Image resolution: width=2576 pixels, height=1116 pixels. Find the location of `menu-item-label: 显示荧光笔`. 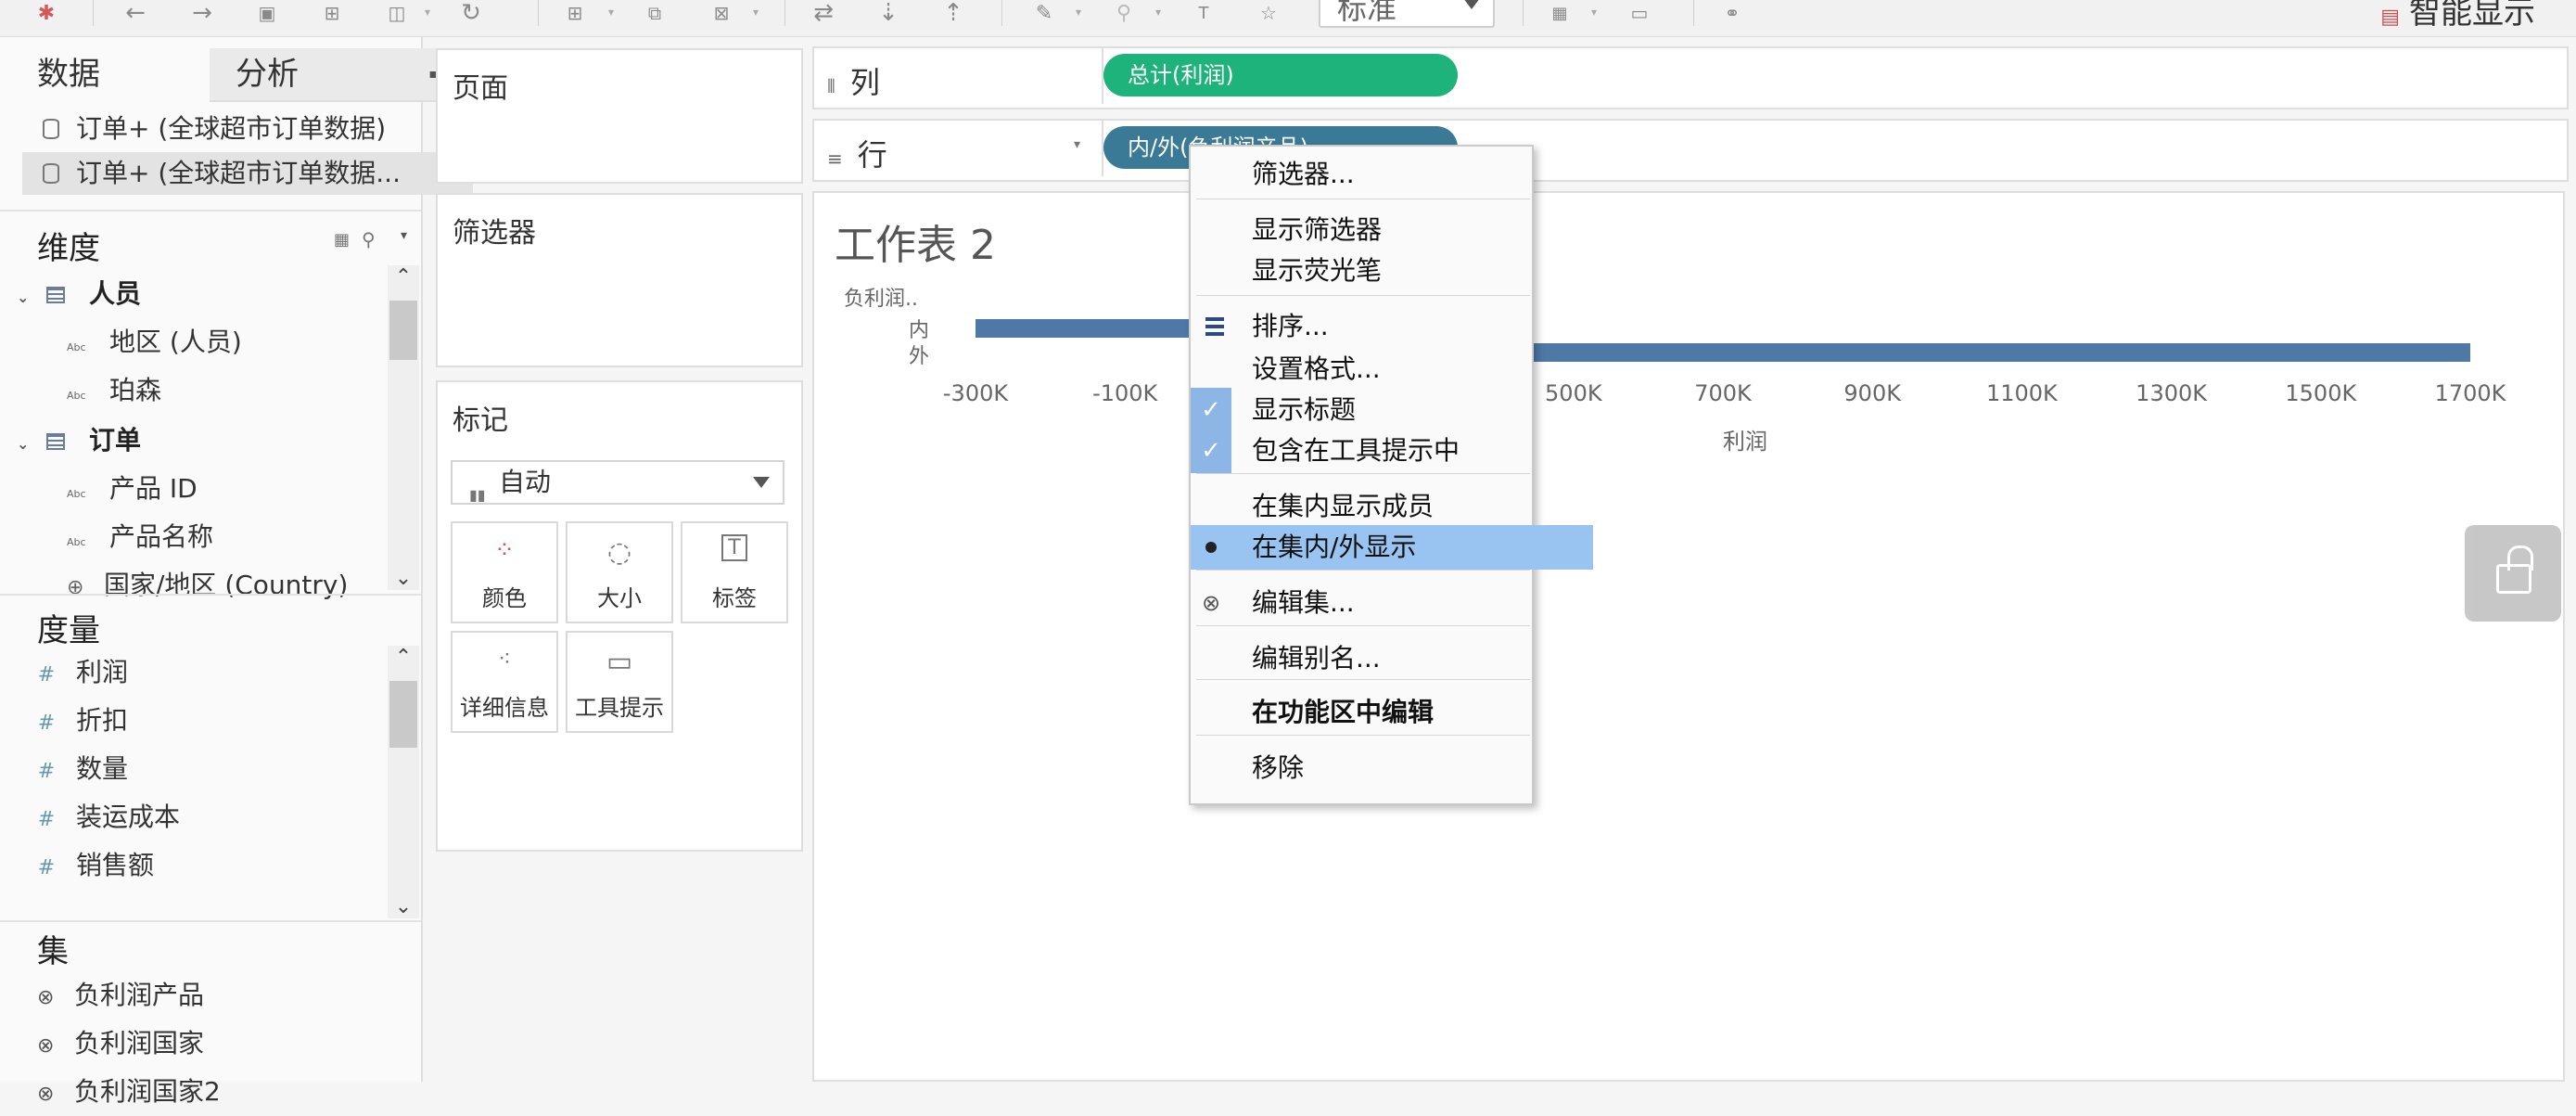

menu-item-label: 显示荧光笔 is located at coordinates (1317, 270).